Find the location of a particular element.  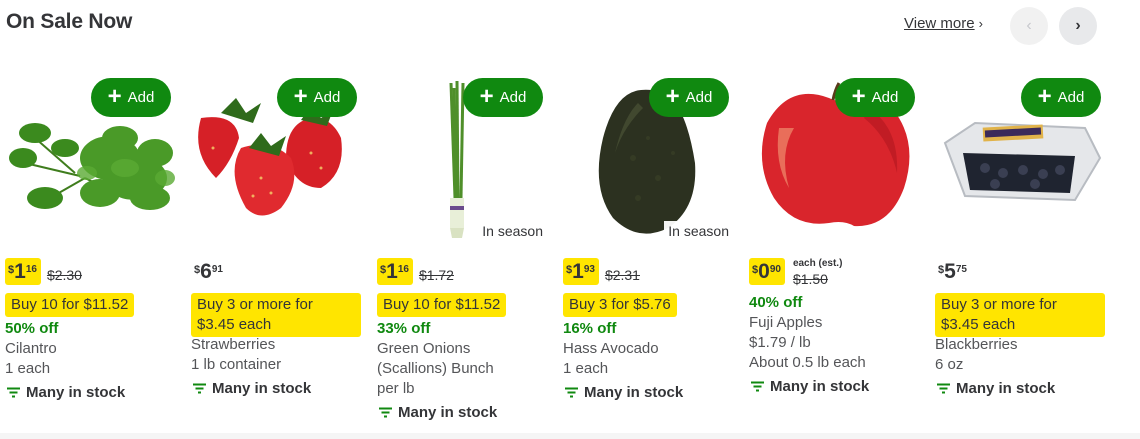

each-estimate-label: each (est.) is located at coordinates (817, 263).